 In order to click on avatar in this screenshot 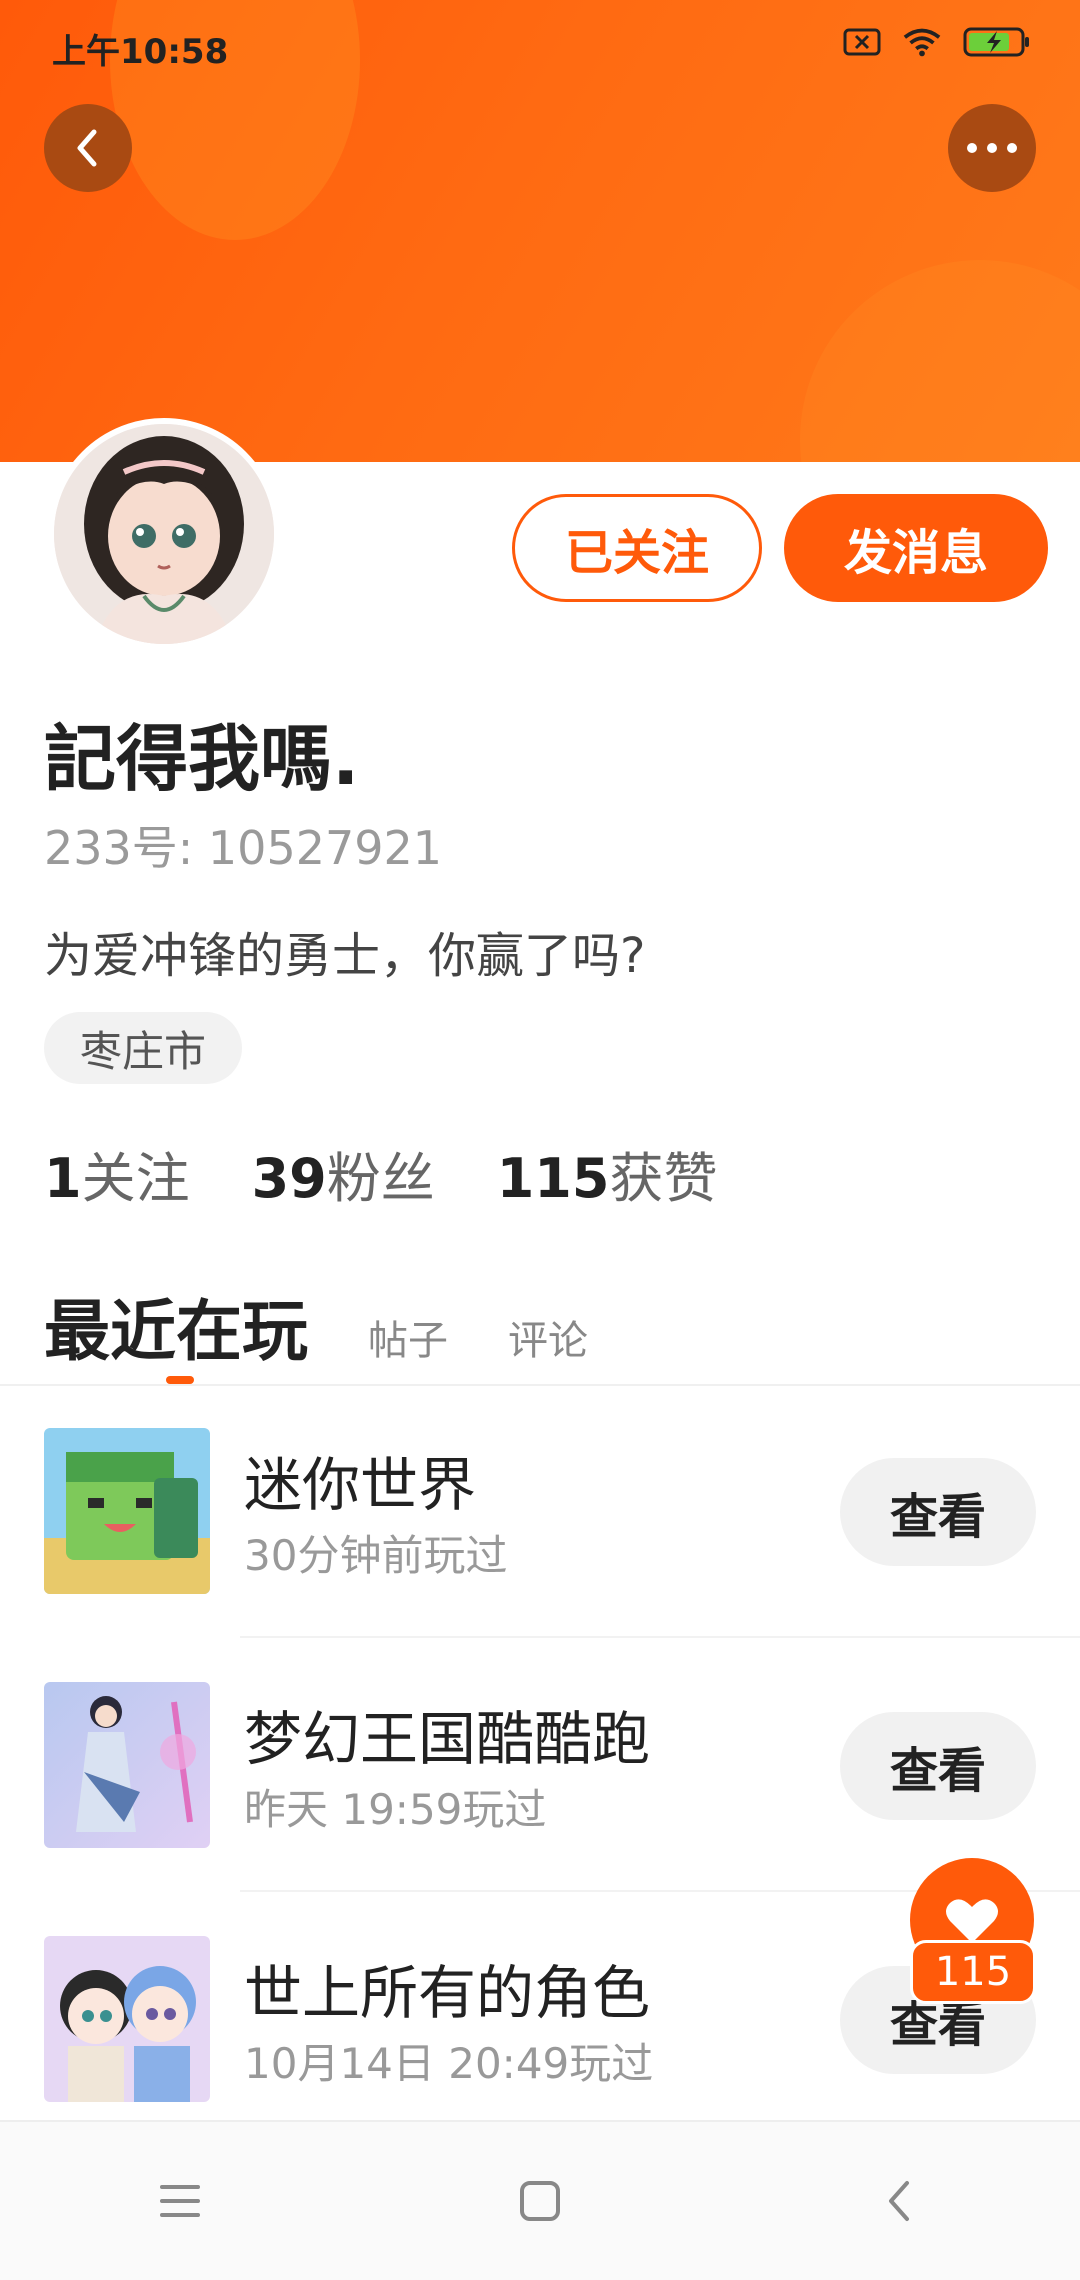, I will do `click(164, 534)`.